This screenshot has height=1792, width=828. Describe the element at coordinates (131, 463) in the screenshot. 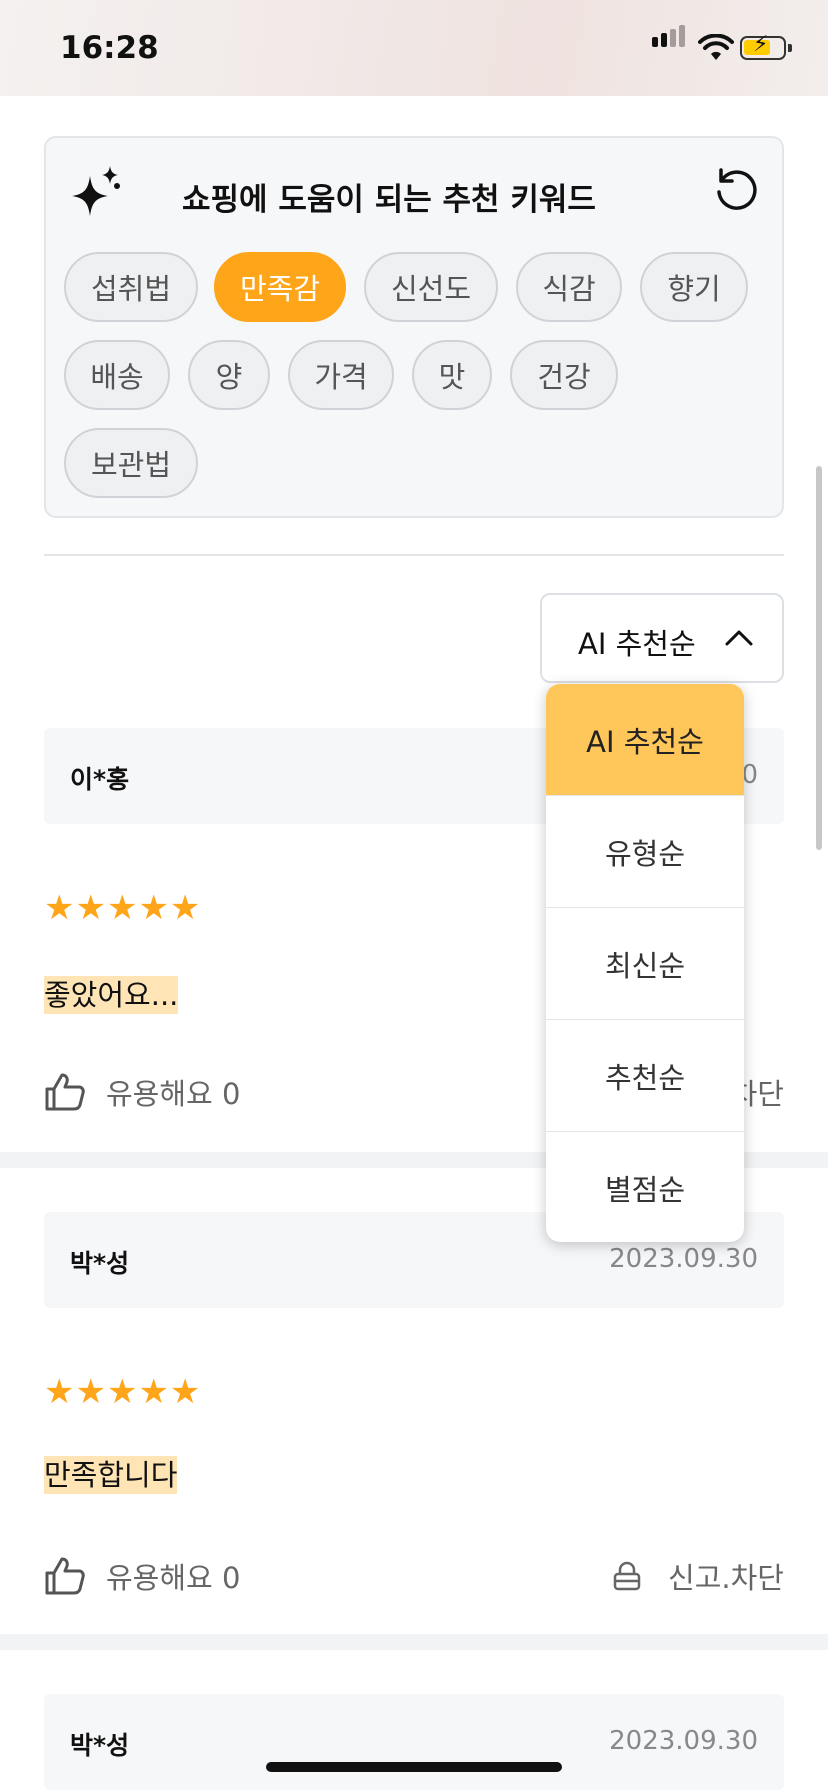

I see `keyword-chip: 보관법` at that location.